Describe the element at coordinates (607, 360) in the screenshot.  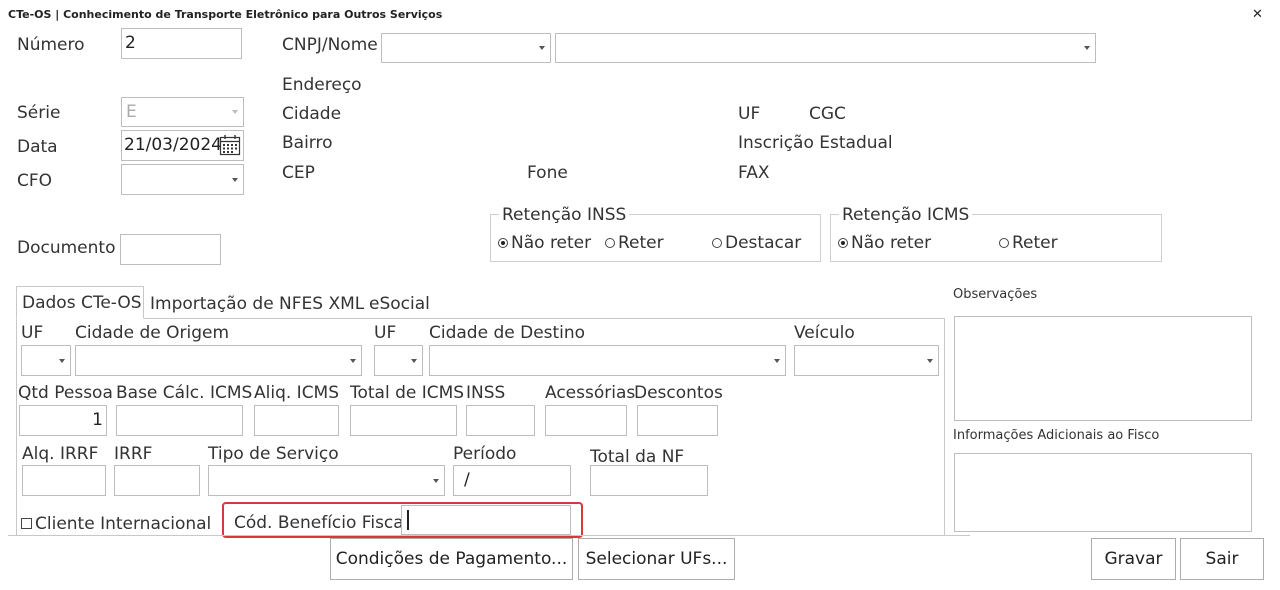
I see `cidade-destino-dropdown` at that location.